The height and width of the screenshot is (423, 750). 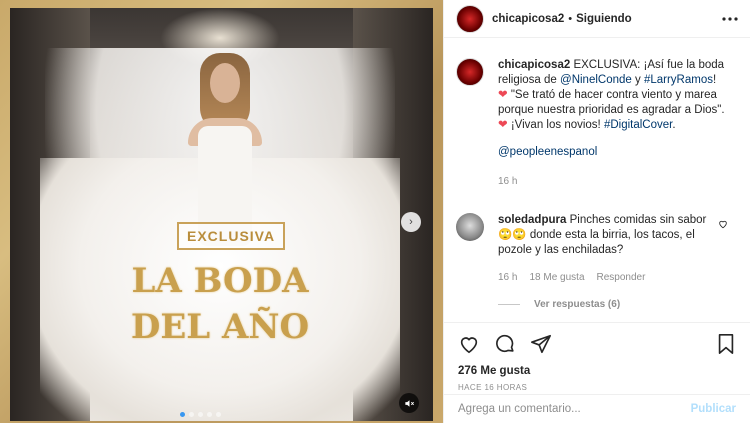 I want to click on action-bar: 276 Me gusta HACE 16 HORAS, so click(x=597, y=357).